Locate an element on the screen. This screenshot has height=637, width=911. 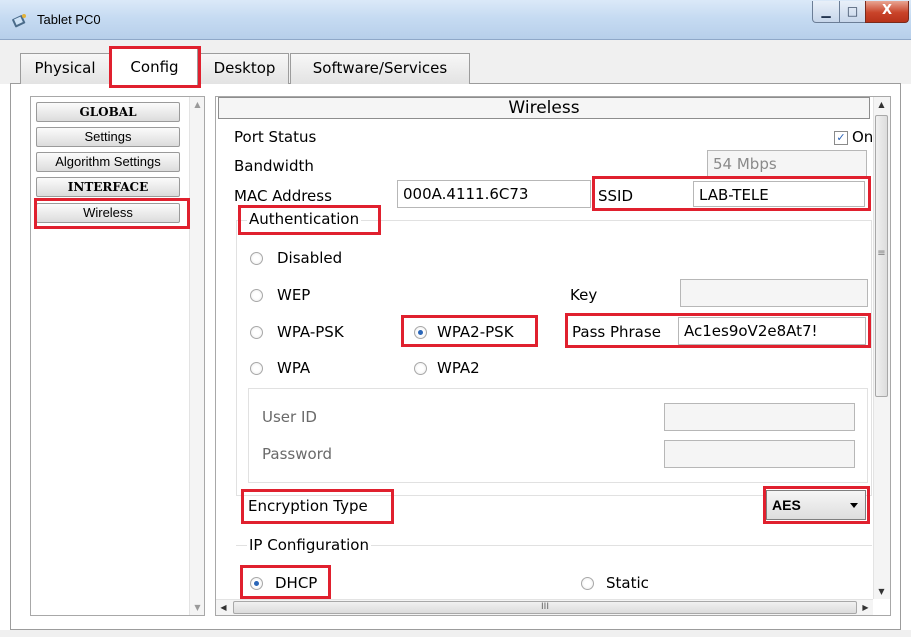
key-field is located at coordinates (774, 293).